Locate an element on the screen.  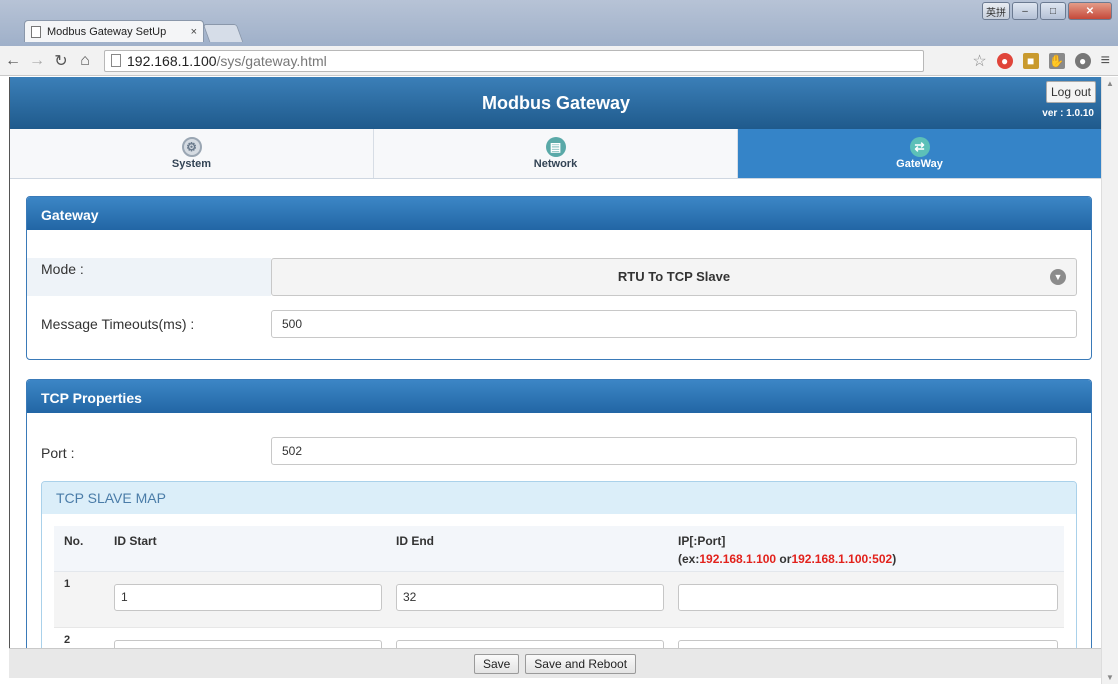
port-label: Port : is located at coordinates (58, 453).